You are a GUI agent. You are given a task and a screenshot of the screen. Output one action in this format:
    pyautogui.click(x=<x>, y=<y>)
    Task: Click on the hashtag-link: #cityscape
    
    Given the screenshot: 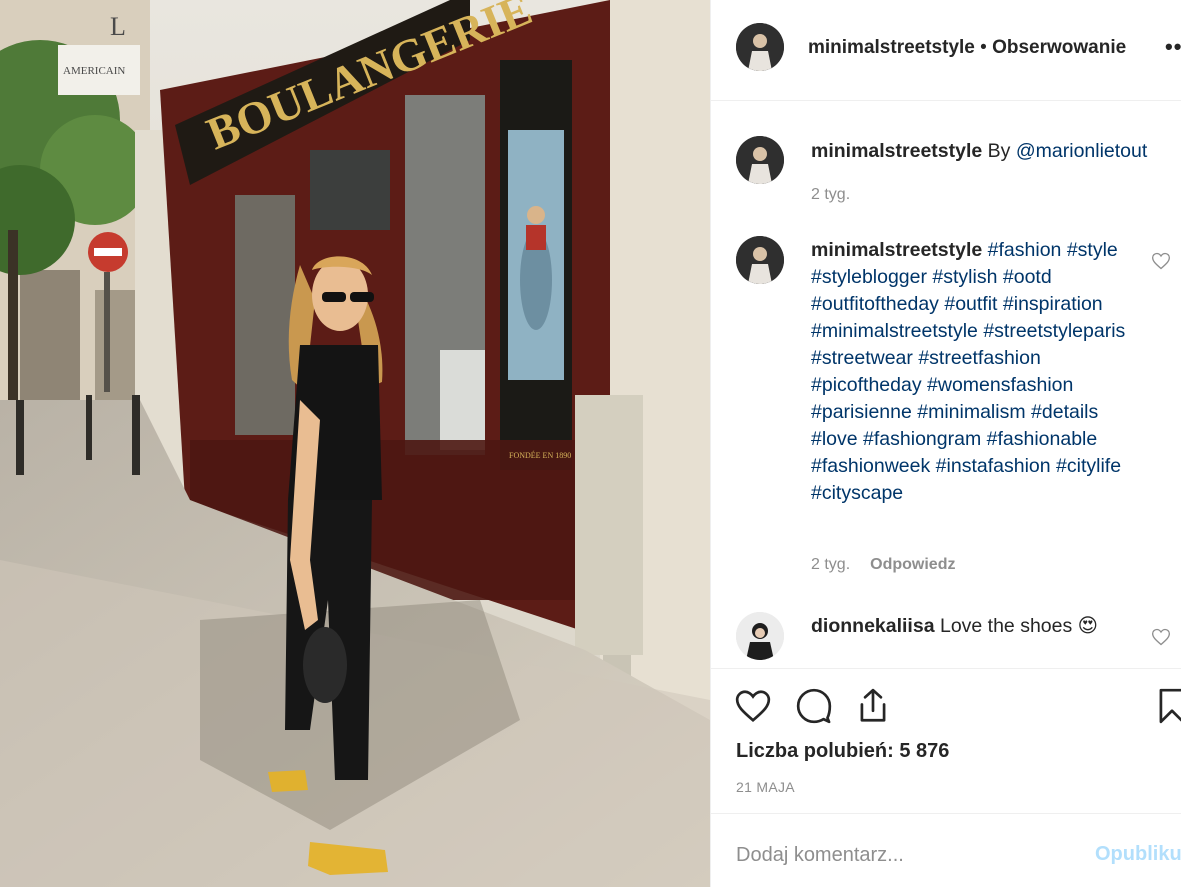 What is the action you would take?
    pyautogui.click(x=857, y=493)
    